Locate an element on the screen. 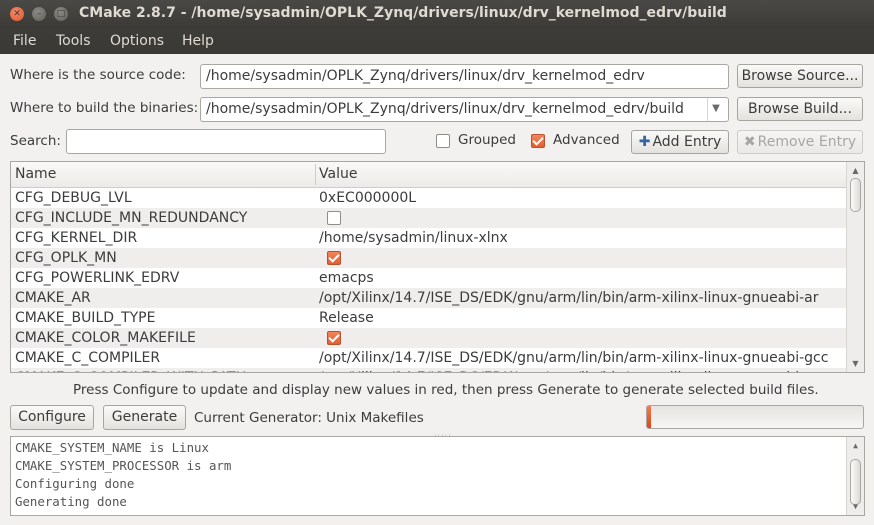 This screenshot has height=525, width=874. column-header-name: Name is located at coordinates (35, 174).